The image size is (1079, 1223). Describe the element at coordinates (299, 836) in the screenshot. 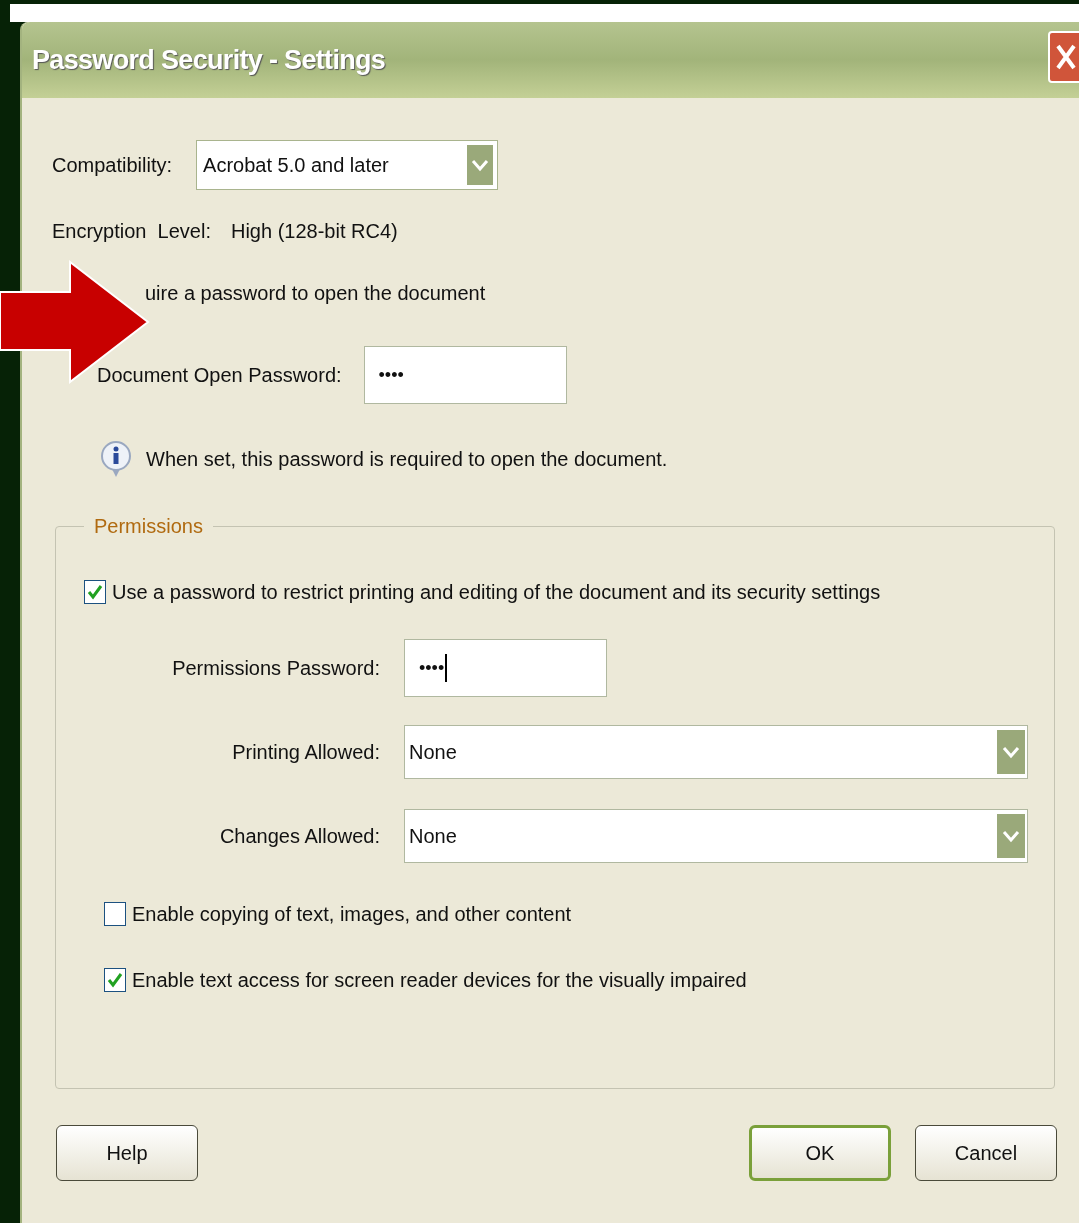

I see `field-label: Changes Allowed:` at that location.